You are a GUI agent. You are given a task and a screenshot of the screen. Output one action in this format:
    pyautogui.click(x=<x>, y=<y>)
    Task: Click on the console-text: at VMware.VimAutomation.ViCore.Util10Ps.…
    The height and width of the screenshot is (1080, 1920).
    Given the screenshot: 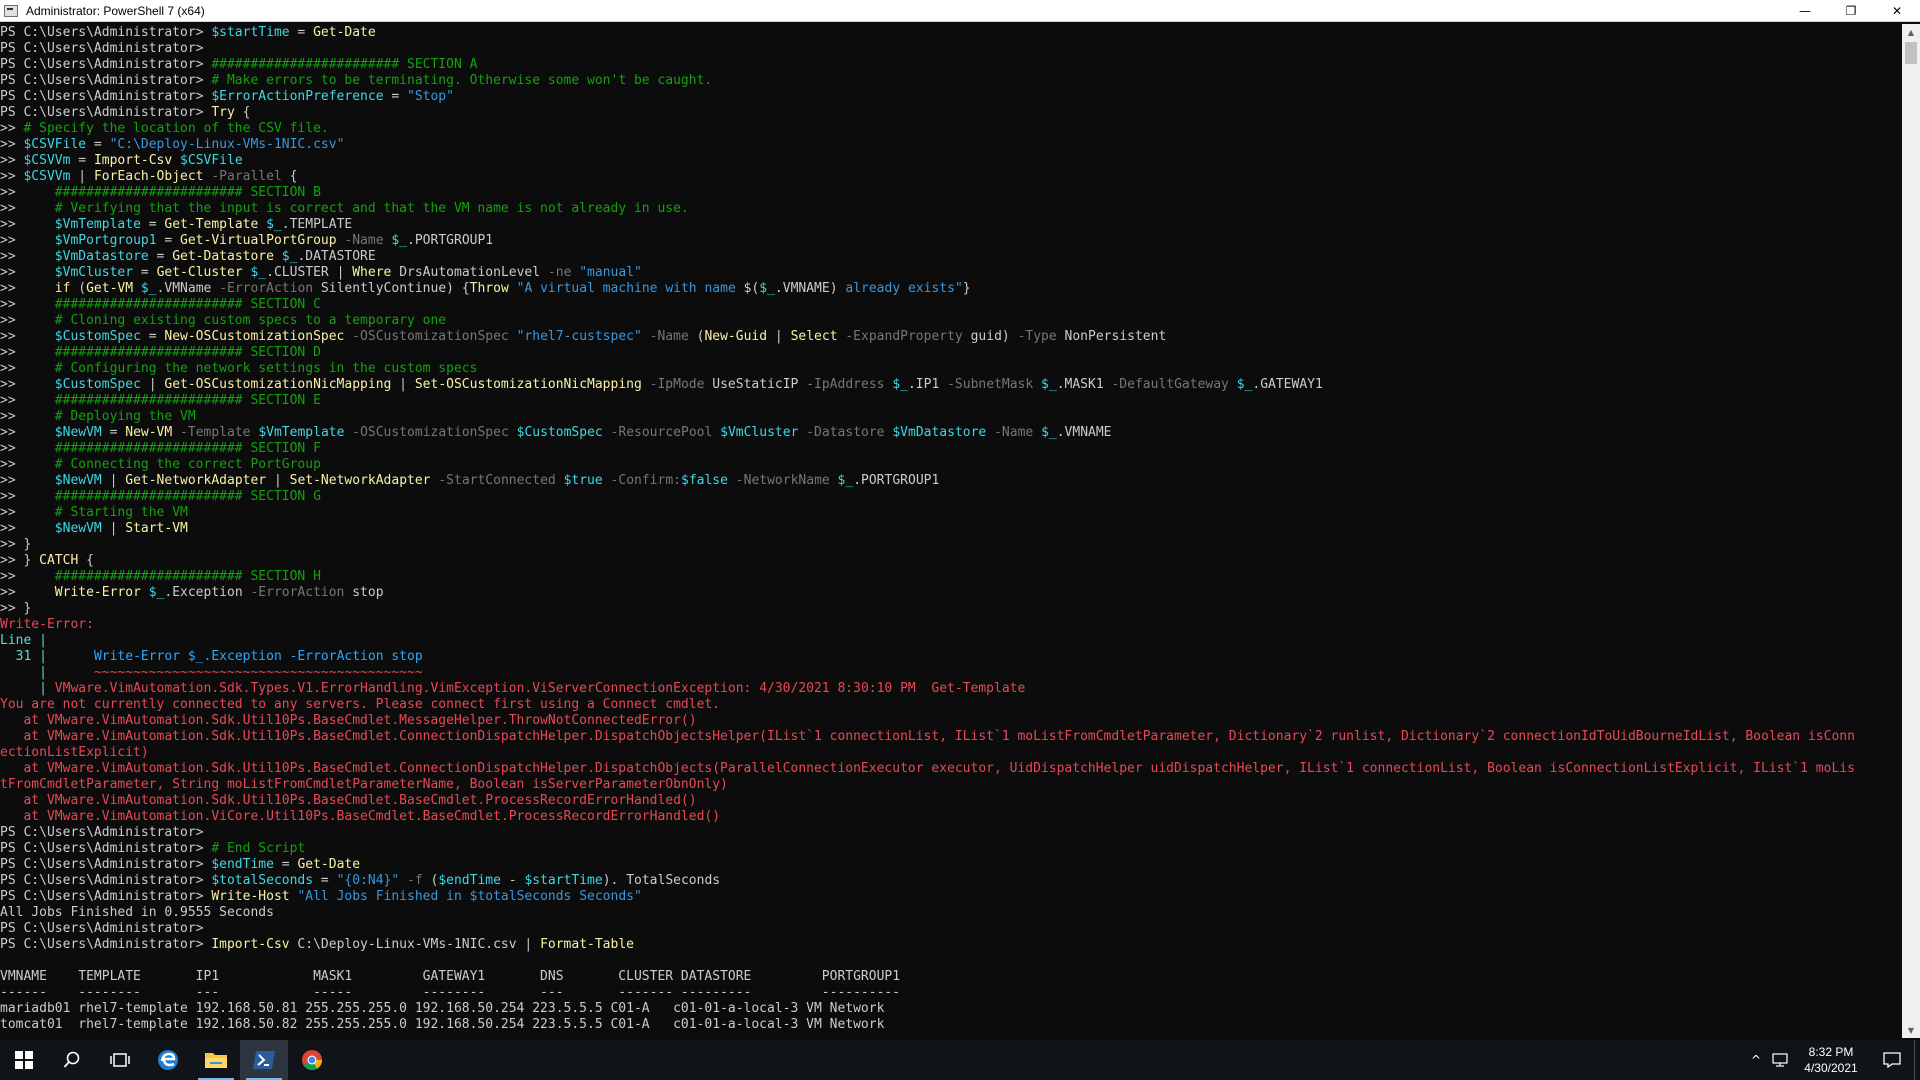 What is the action you would take?
    pyautogui.click(x=360, y=816)
    